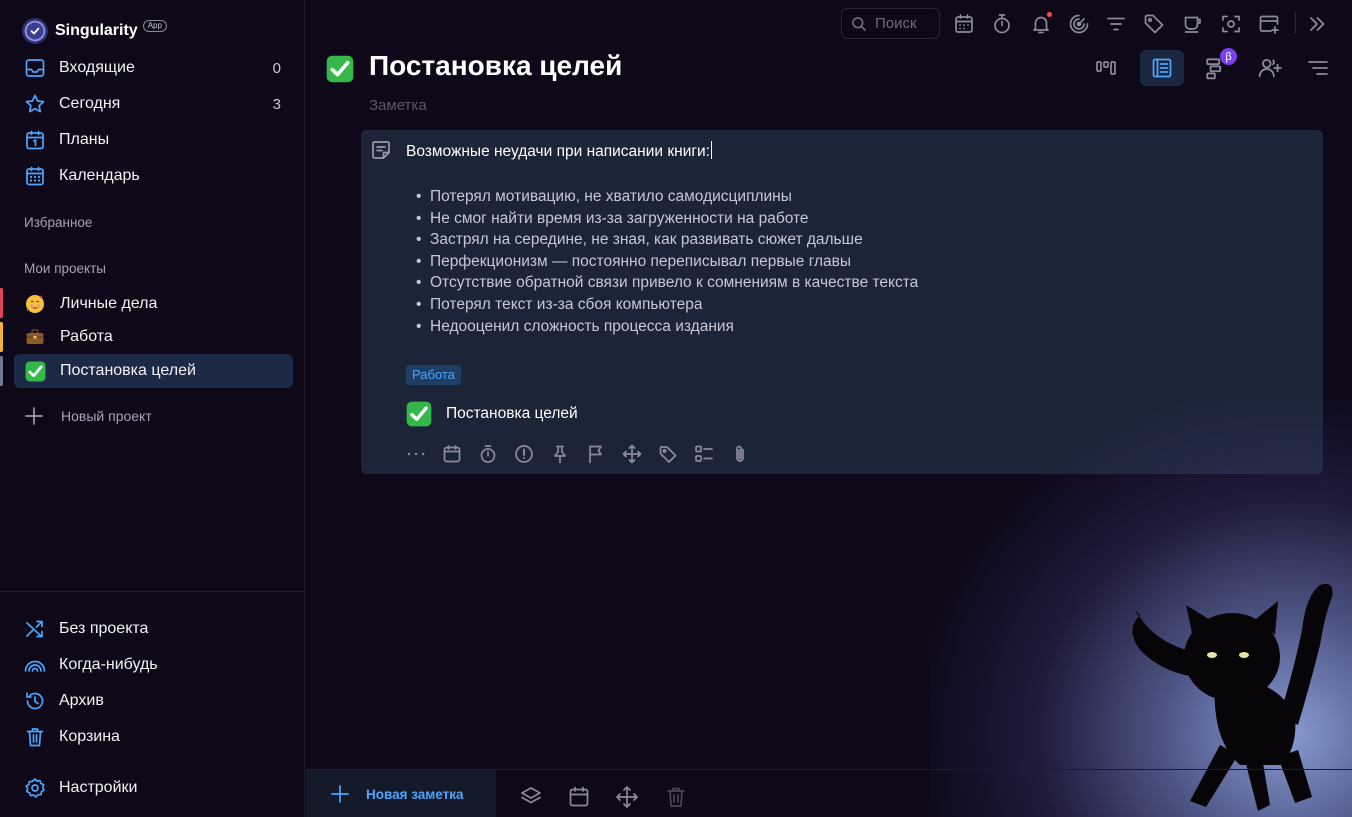  Describe the element at coordinates (108, 664) in the screenshot. I see `sidebar-item-label: Когда-нибудь` at that location.